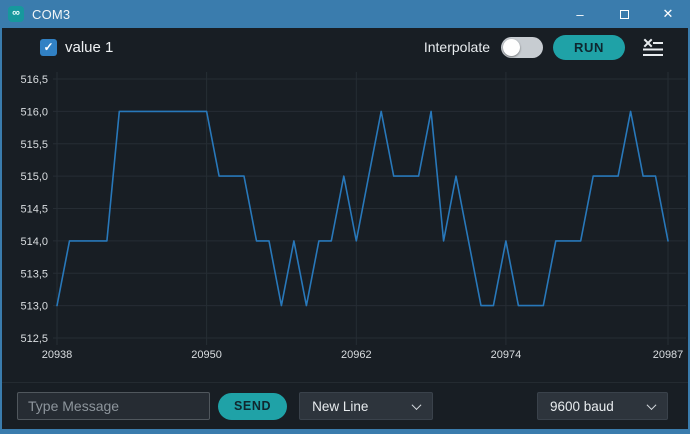 The image size is (690, 434). What do you see at coordinates (16, 14) in the screenshot?
I see `arduino-icon: ∞` at bounding box center [16, 14].